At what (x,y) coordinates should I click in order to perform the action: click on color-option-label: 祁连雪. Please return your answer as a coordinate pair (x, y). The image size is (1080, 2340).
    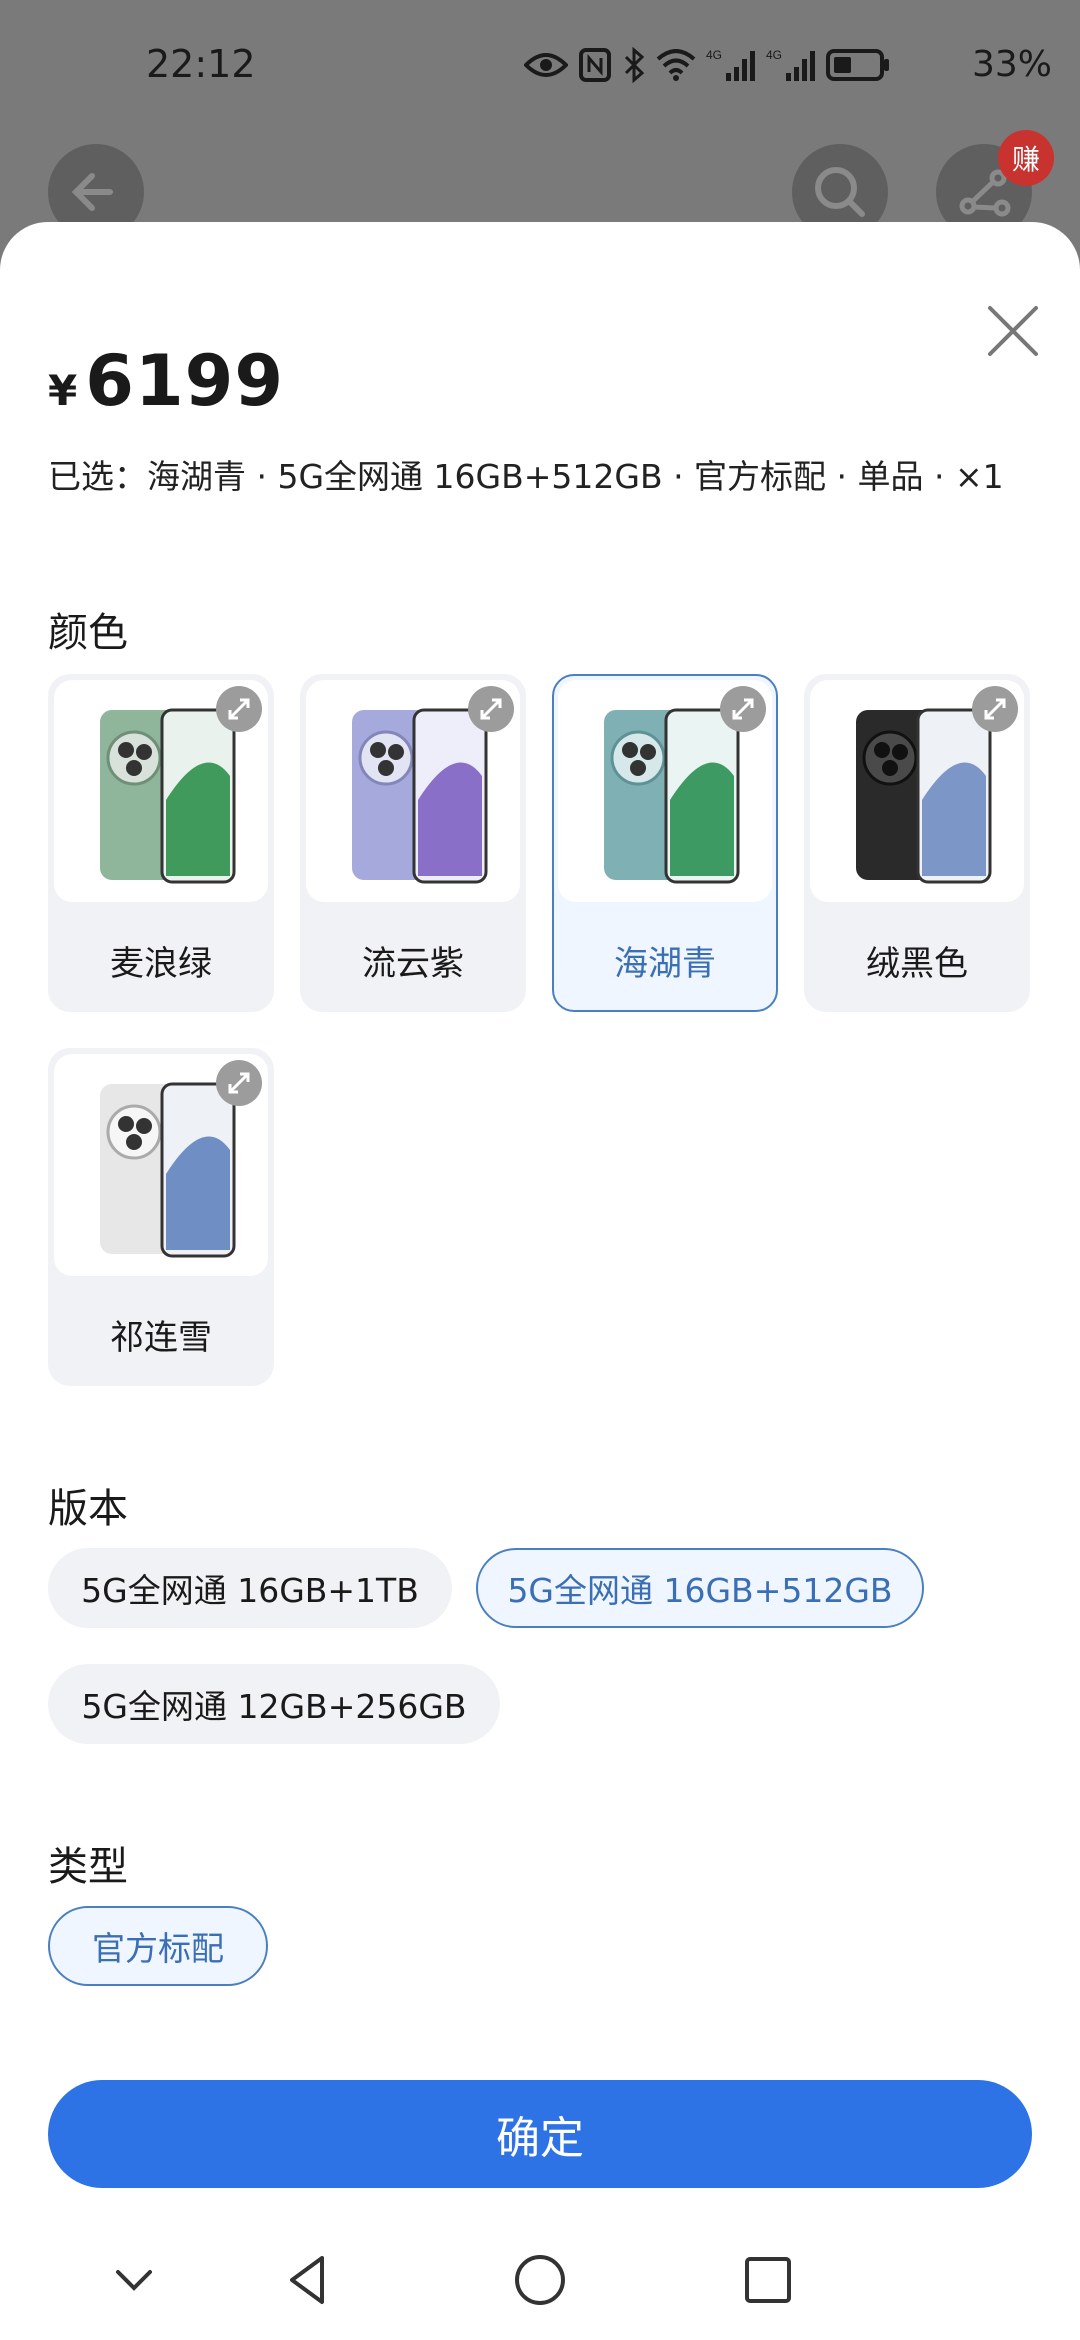
    Looking at the image, I should click on (161, 1338).